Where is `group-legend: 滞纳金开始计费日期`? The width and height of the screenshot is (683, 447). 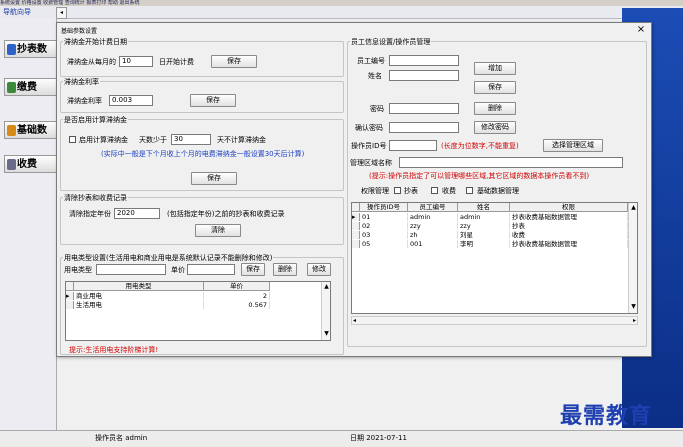
group-legend: 滞纳金开始计费日期 is located at coordinates (95, 42).